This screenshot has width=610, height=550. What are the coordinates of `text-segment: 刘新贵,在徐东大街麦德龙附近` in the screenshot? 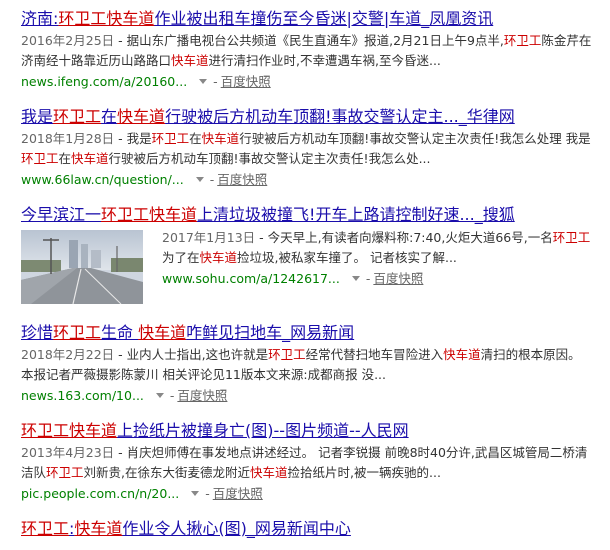 It's located at (167, 472).